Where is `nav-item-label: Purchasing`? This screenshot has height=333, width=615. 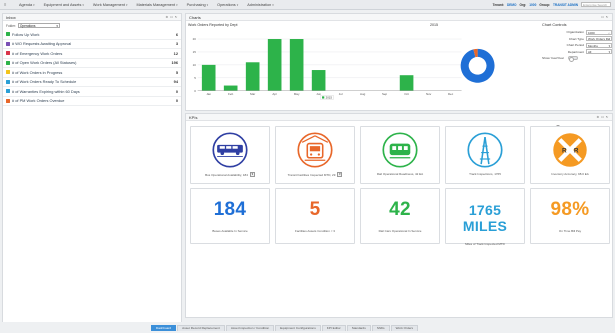
nav-item-label: Purchasing is located at coordinates (196, 4).